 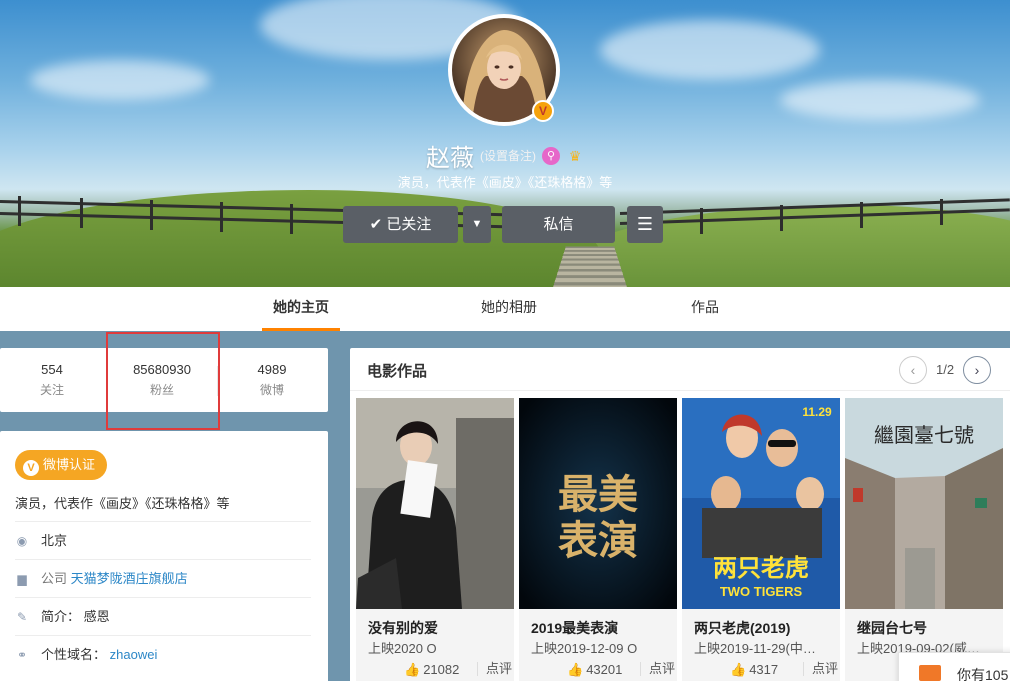 I want to click on poster-title: 繼園臺七號, so click(x=924, y=435).